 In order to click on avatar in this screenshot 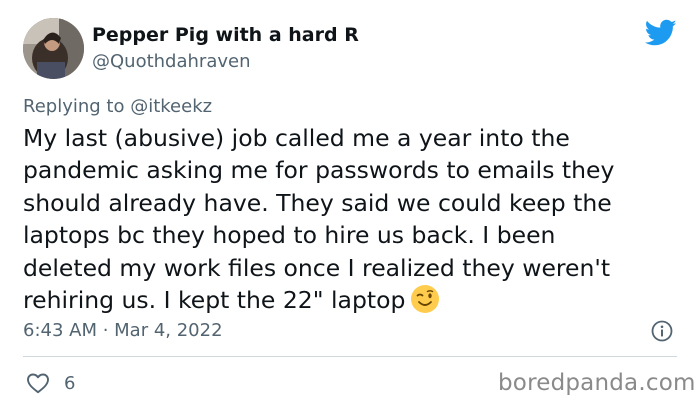, I will do `click(53, 48)`.